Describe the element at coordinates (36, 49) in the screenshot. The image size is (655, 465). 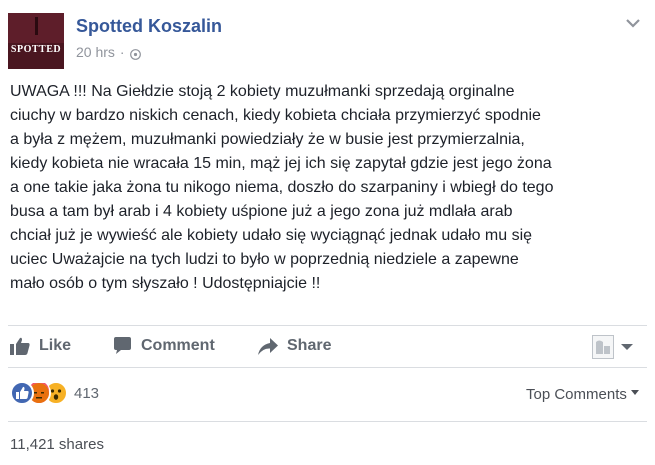
I see `avatar-logo-text: SPOTTED` at that location.